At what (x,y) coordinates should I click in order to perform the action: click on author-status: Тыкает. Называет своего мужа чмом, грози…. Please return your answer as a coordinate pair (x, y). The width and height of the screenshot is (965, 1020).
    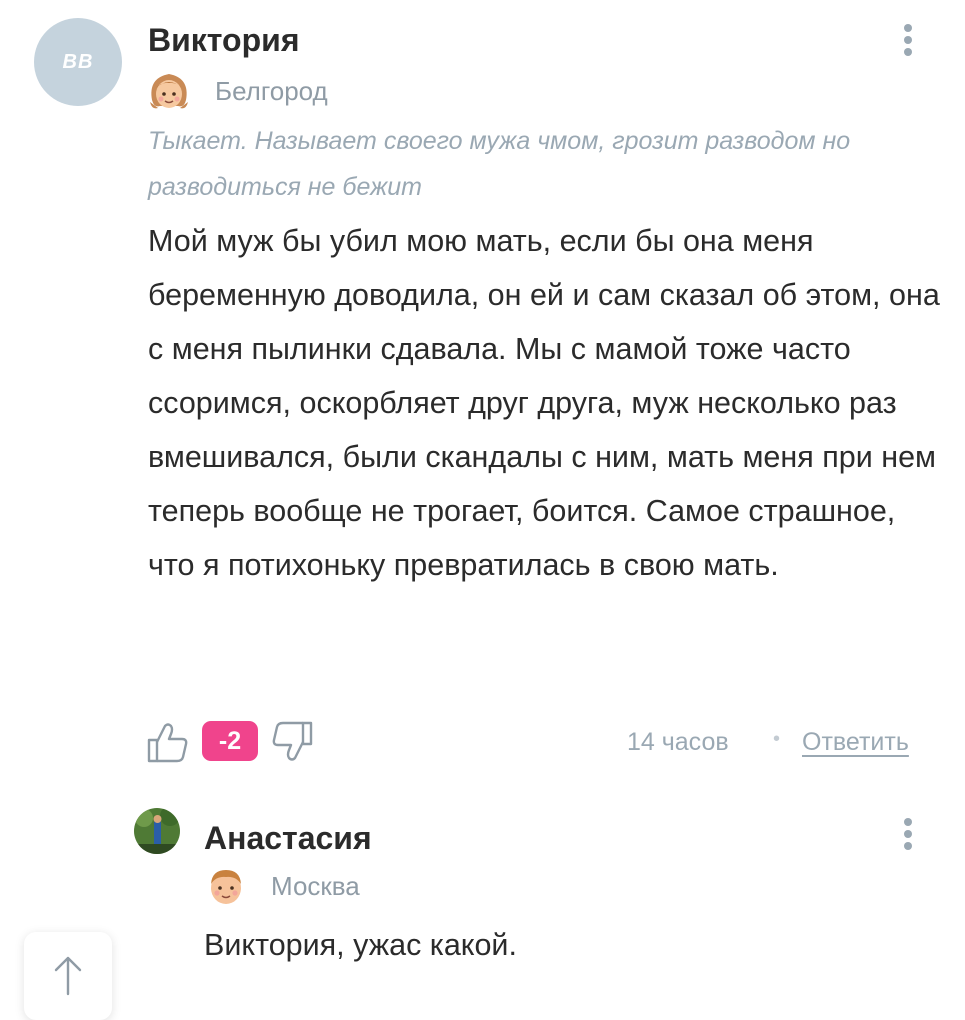
    Looking at the image, I should click on (499, 164).